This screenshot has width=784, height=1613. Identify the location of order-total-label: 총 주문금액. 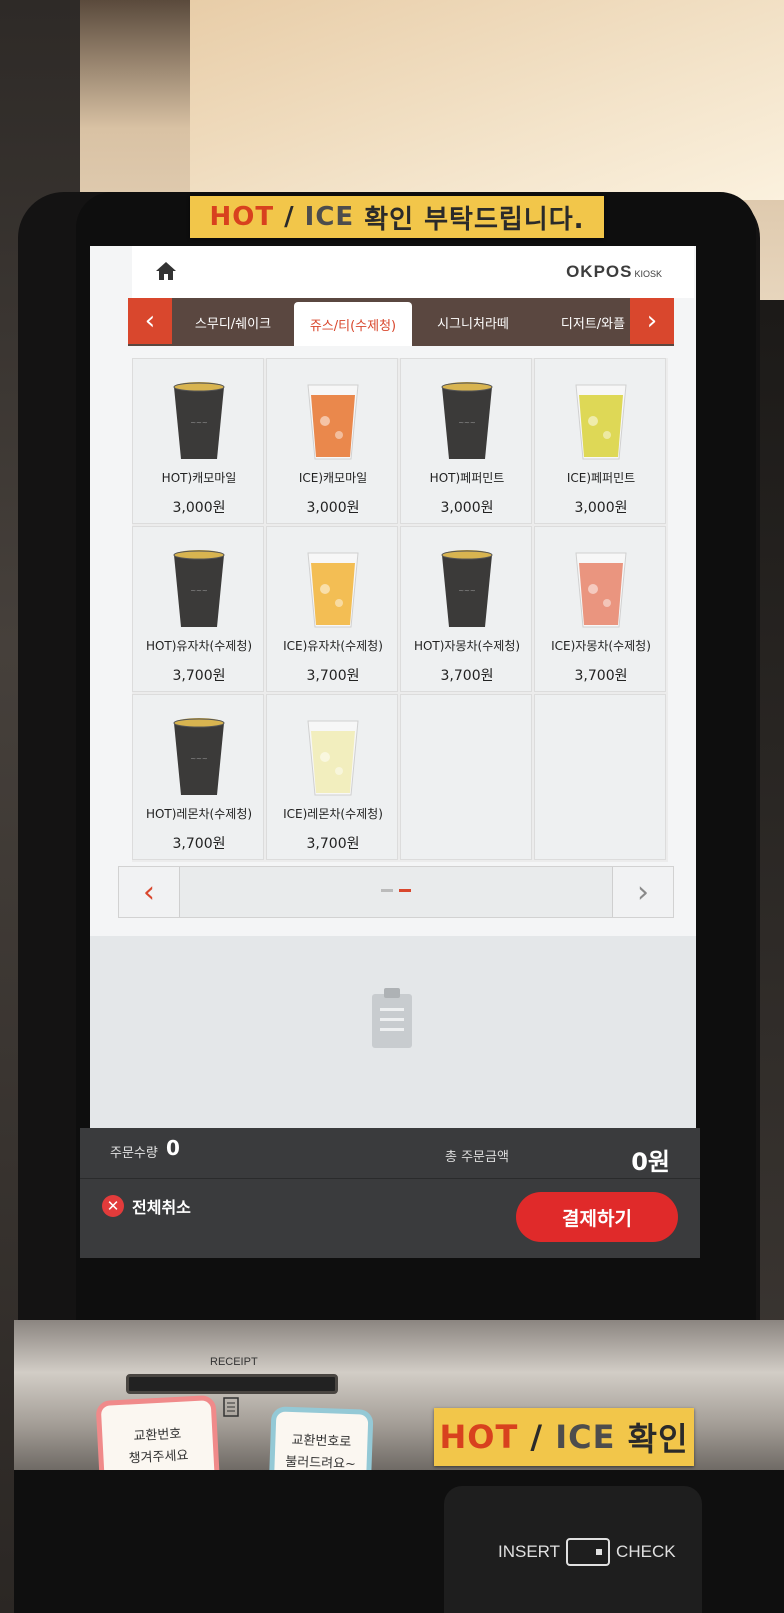
(477, 1157).